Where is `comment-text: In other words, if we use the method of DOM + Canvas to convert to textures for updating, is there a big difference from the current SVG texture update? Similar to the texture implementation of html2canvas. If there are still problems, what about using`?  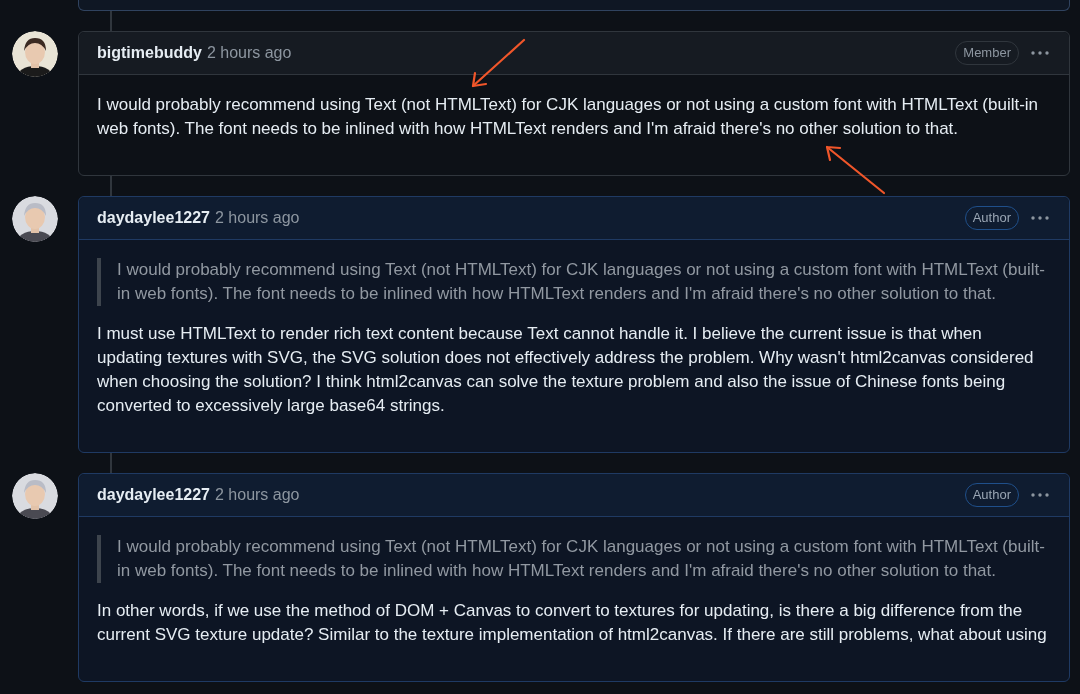
comment-text: In other words, if we use the method of DOM + Canvas to convert to textures for updating, is there a big difference from the current SVG texture update? Similar to the texture implementation of html2canvas. If there are still problems, what about using is located at coordinates (572, 623).